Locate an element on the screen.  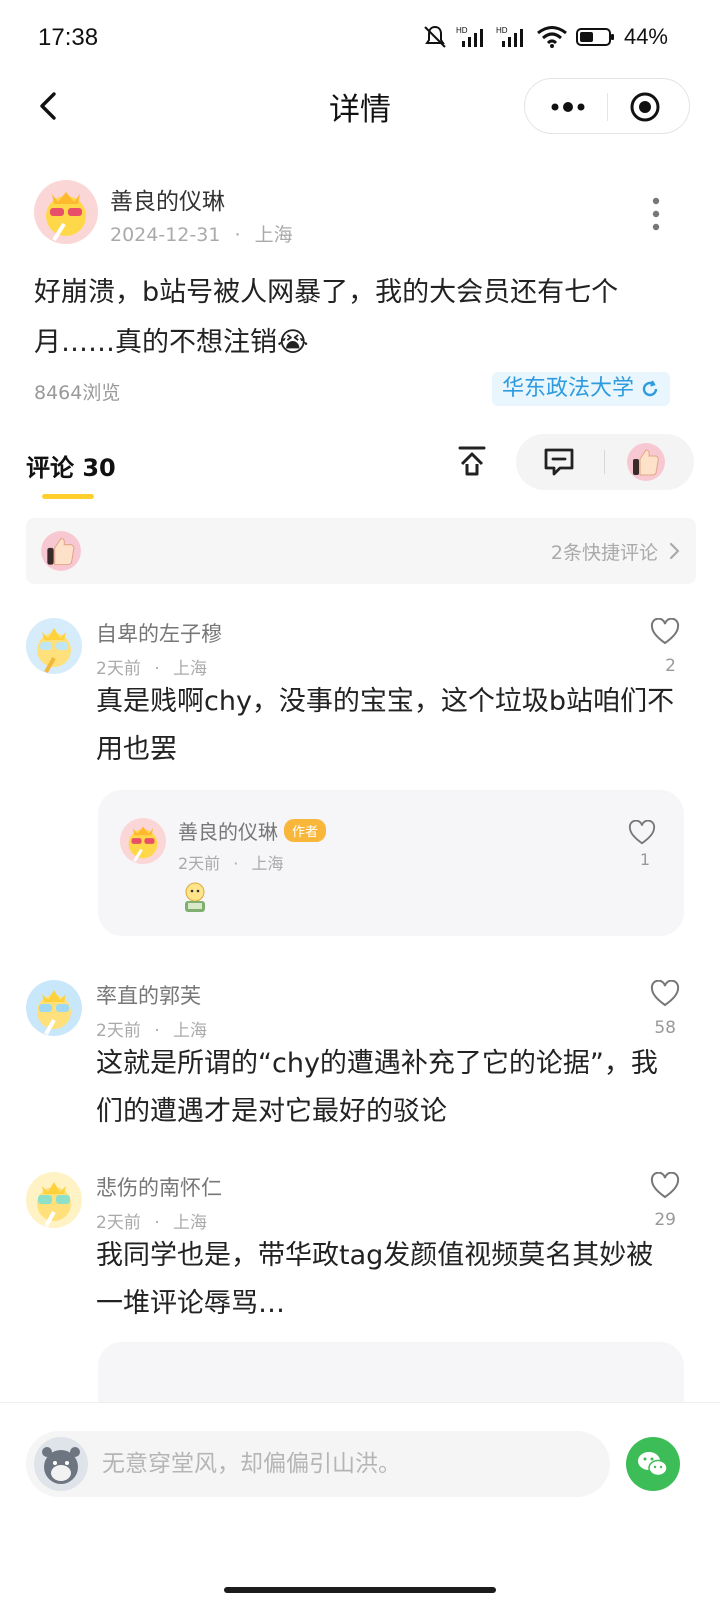
vertical-dots-icon is located at coordinates (656, 214).